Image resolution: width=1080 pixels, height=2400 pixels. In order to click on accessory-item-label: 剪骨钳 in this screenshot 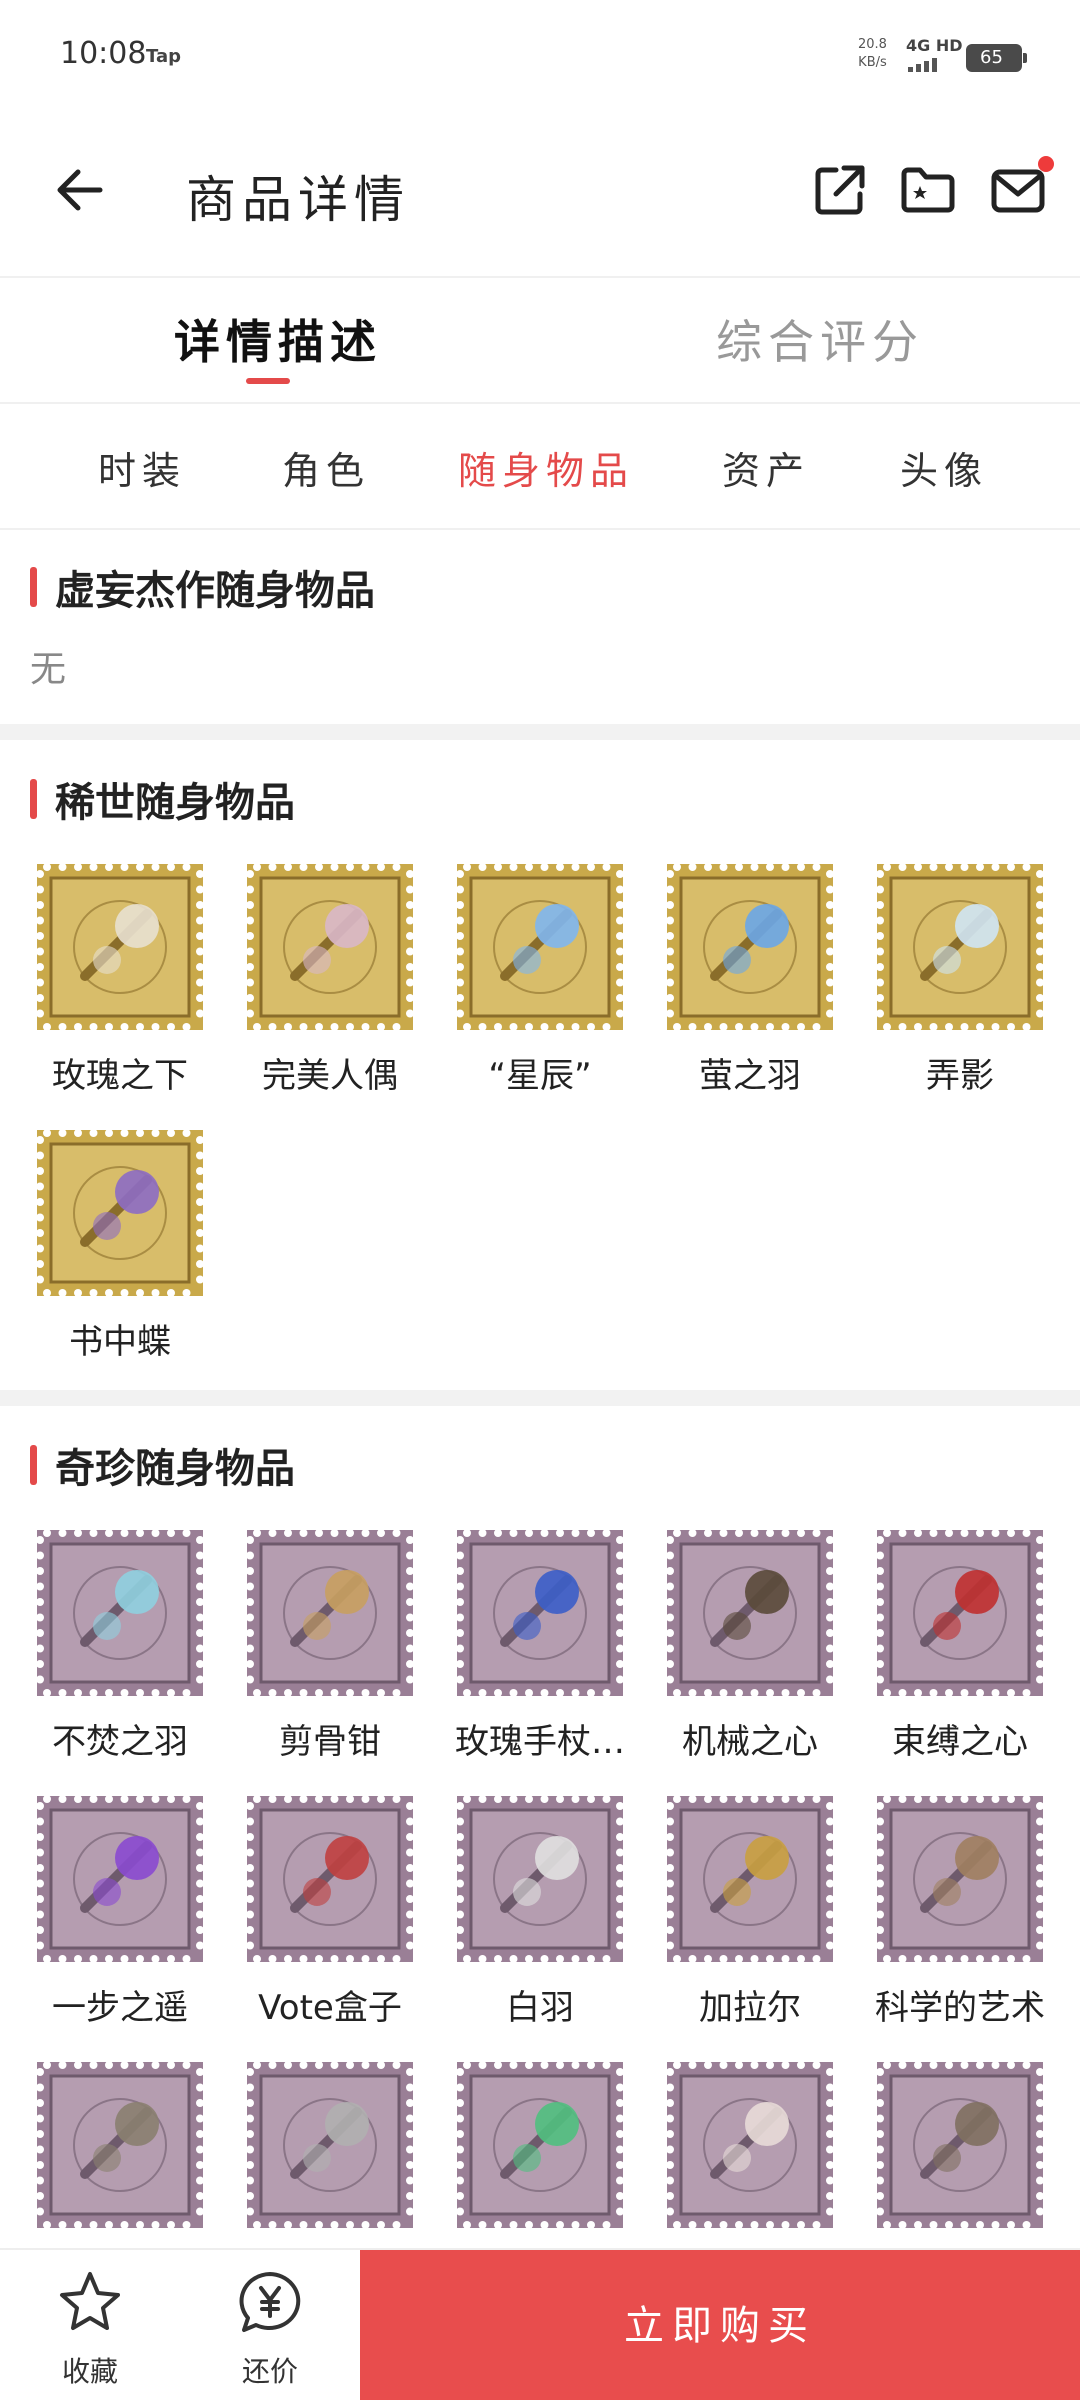, I will do `click(330, 1742)`.